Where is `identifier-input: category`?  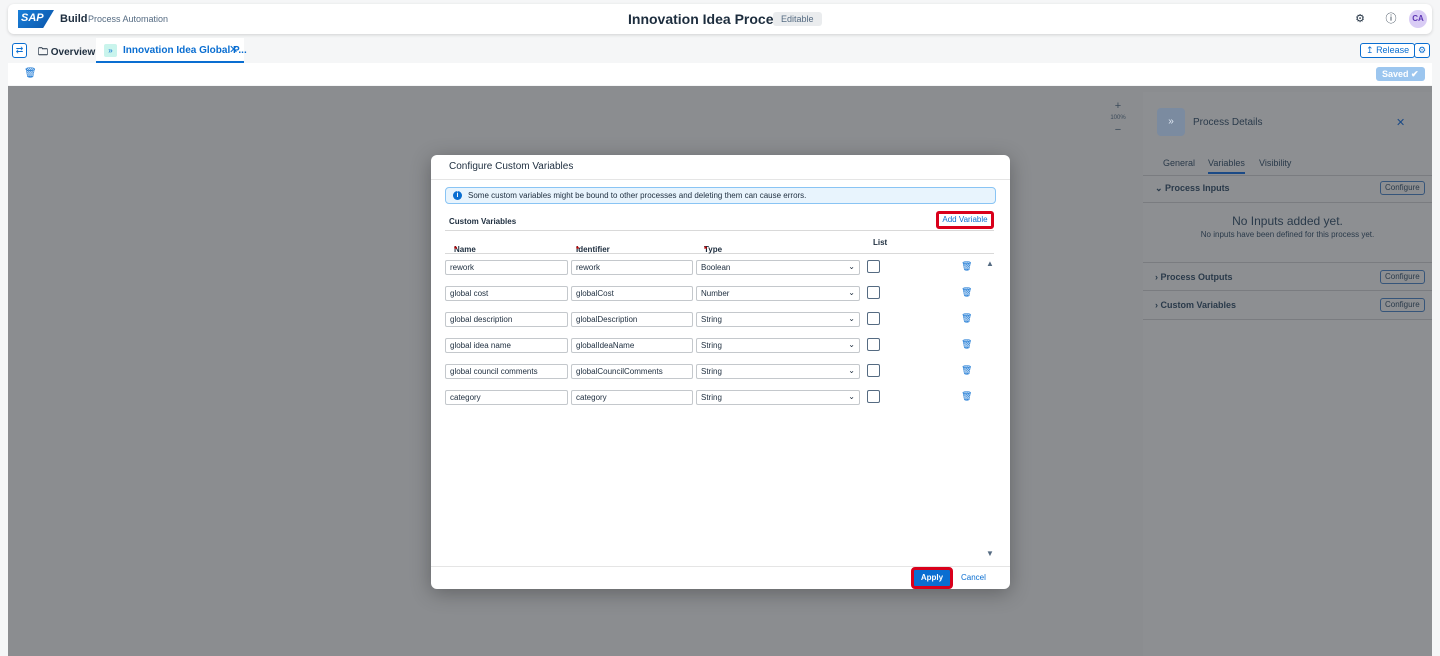
identifier-input: category is located at coordinates (632, 397).